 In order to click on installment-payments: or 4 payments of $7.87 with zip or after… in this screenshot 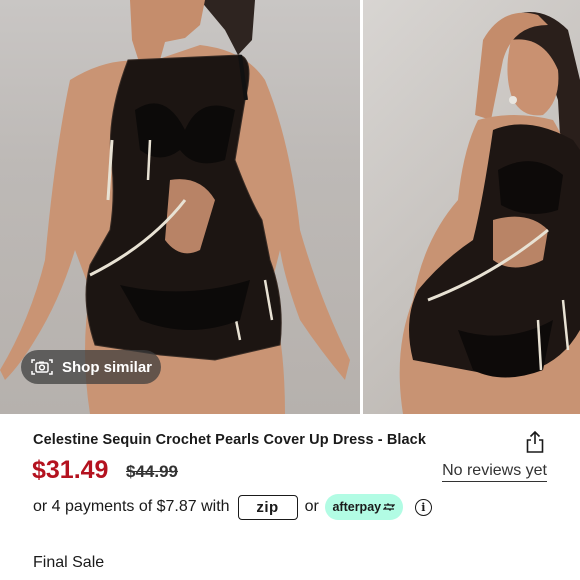, I will do `click(232, 507)`.